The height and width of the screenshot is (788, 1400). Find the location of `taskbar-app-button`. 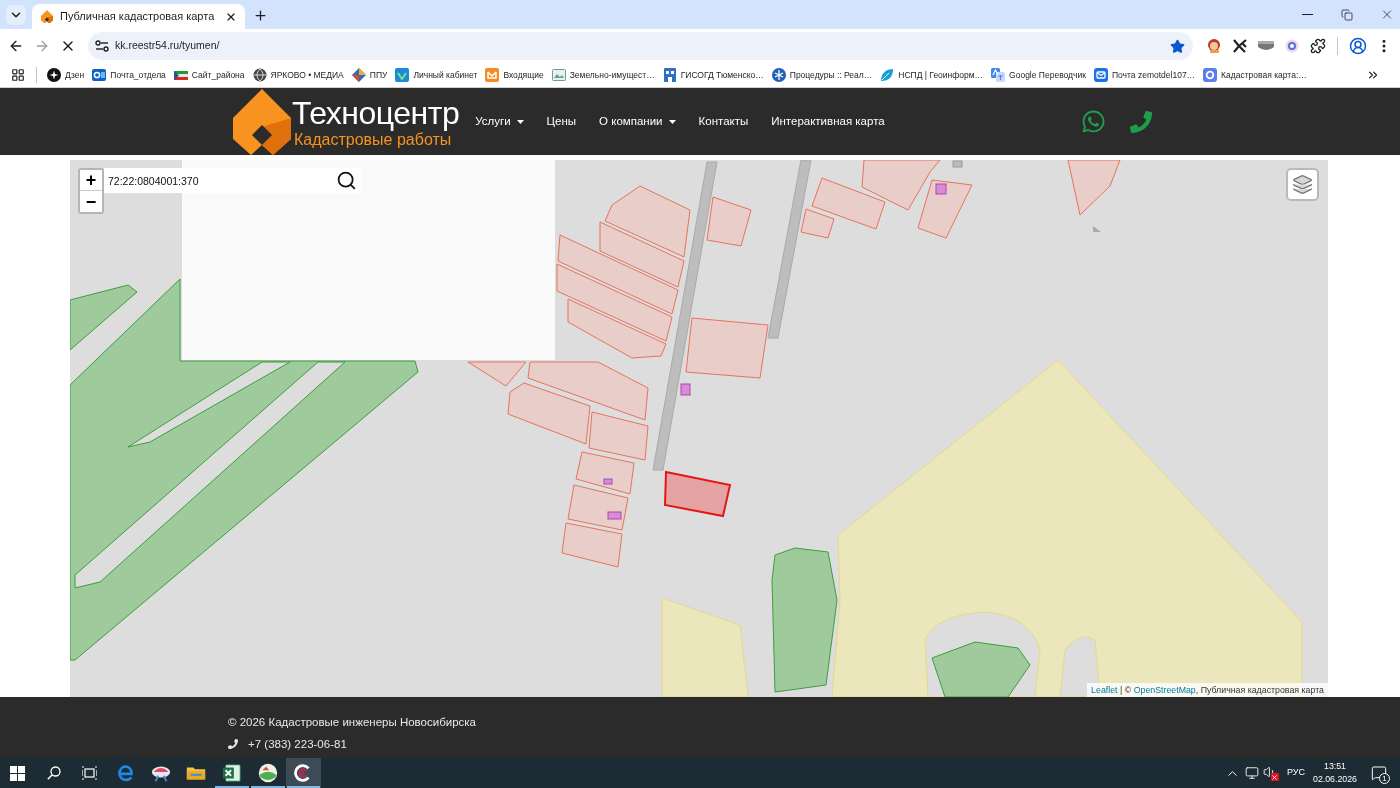

taskbar-app-button is located at coordinates (303, 773).